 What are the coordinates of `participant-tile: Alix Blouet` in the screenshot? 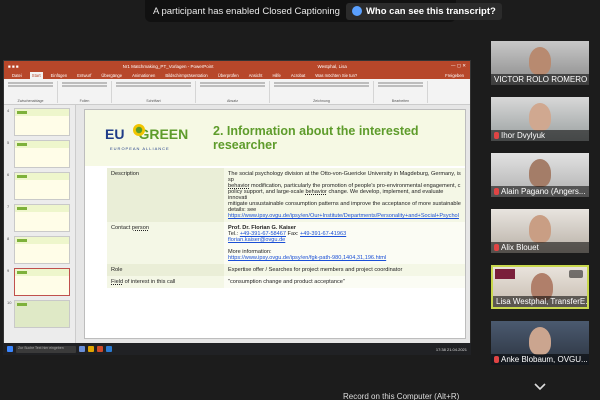 It's located at (540, 231).